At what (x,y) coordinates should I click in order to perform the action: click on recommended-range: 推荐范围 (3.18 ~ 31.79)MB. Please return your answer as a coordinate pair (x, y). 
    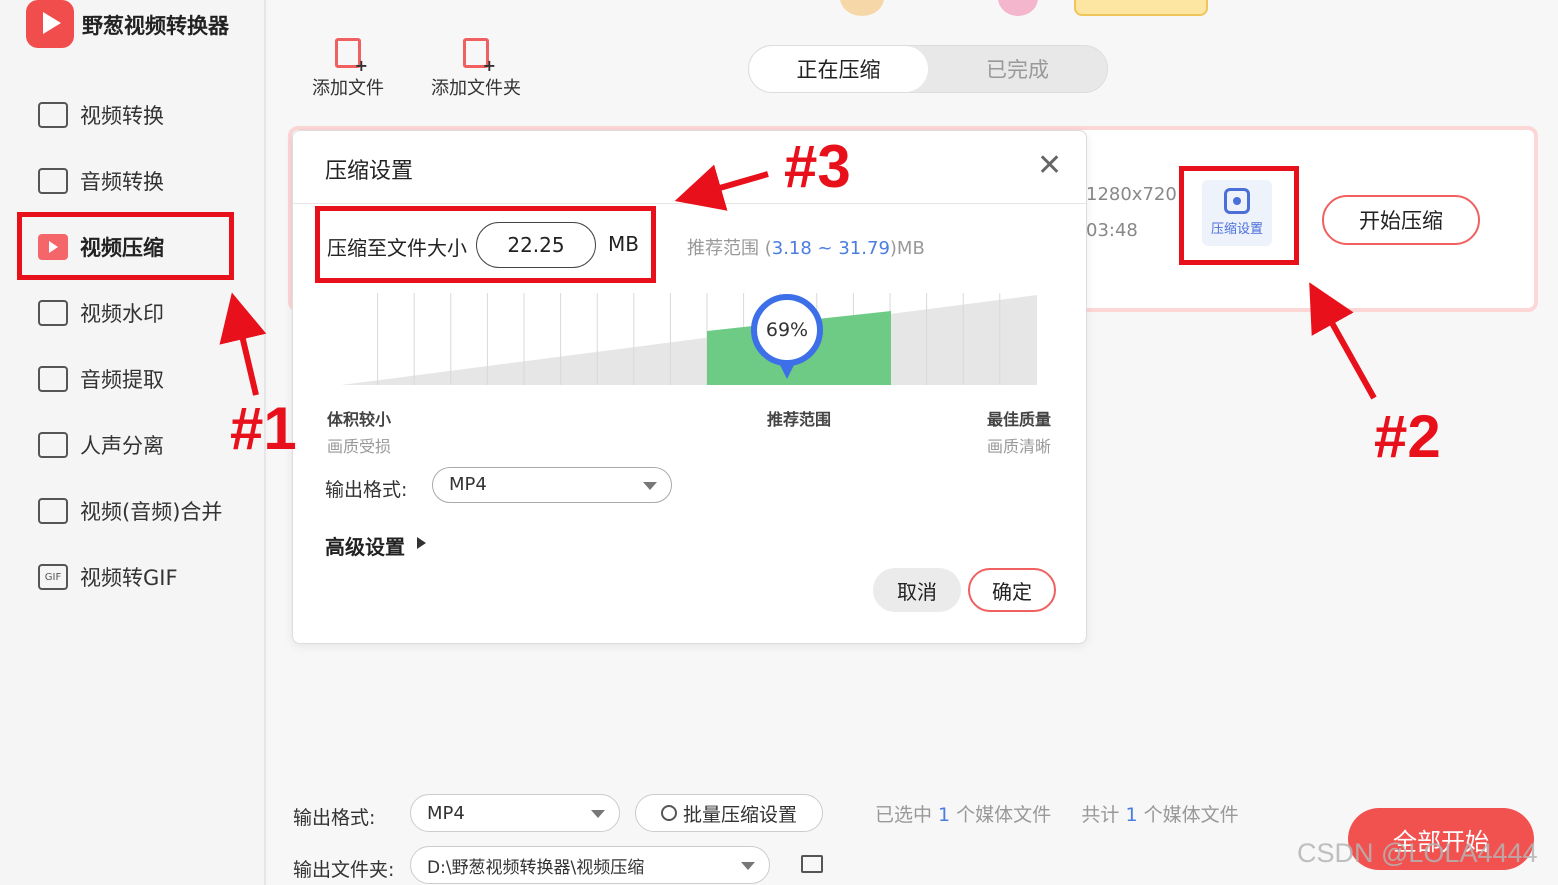
    Looking at the image, I should click on (806, 248).